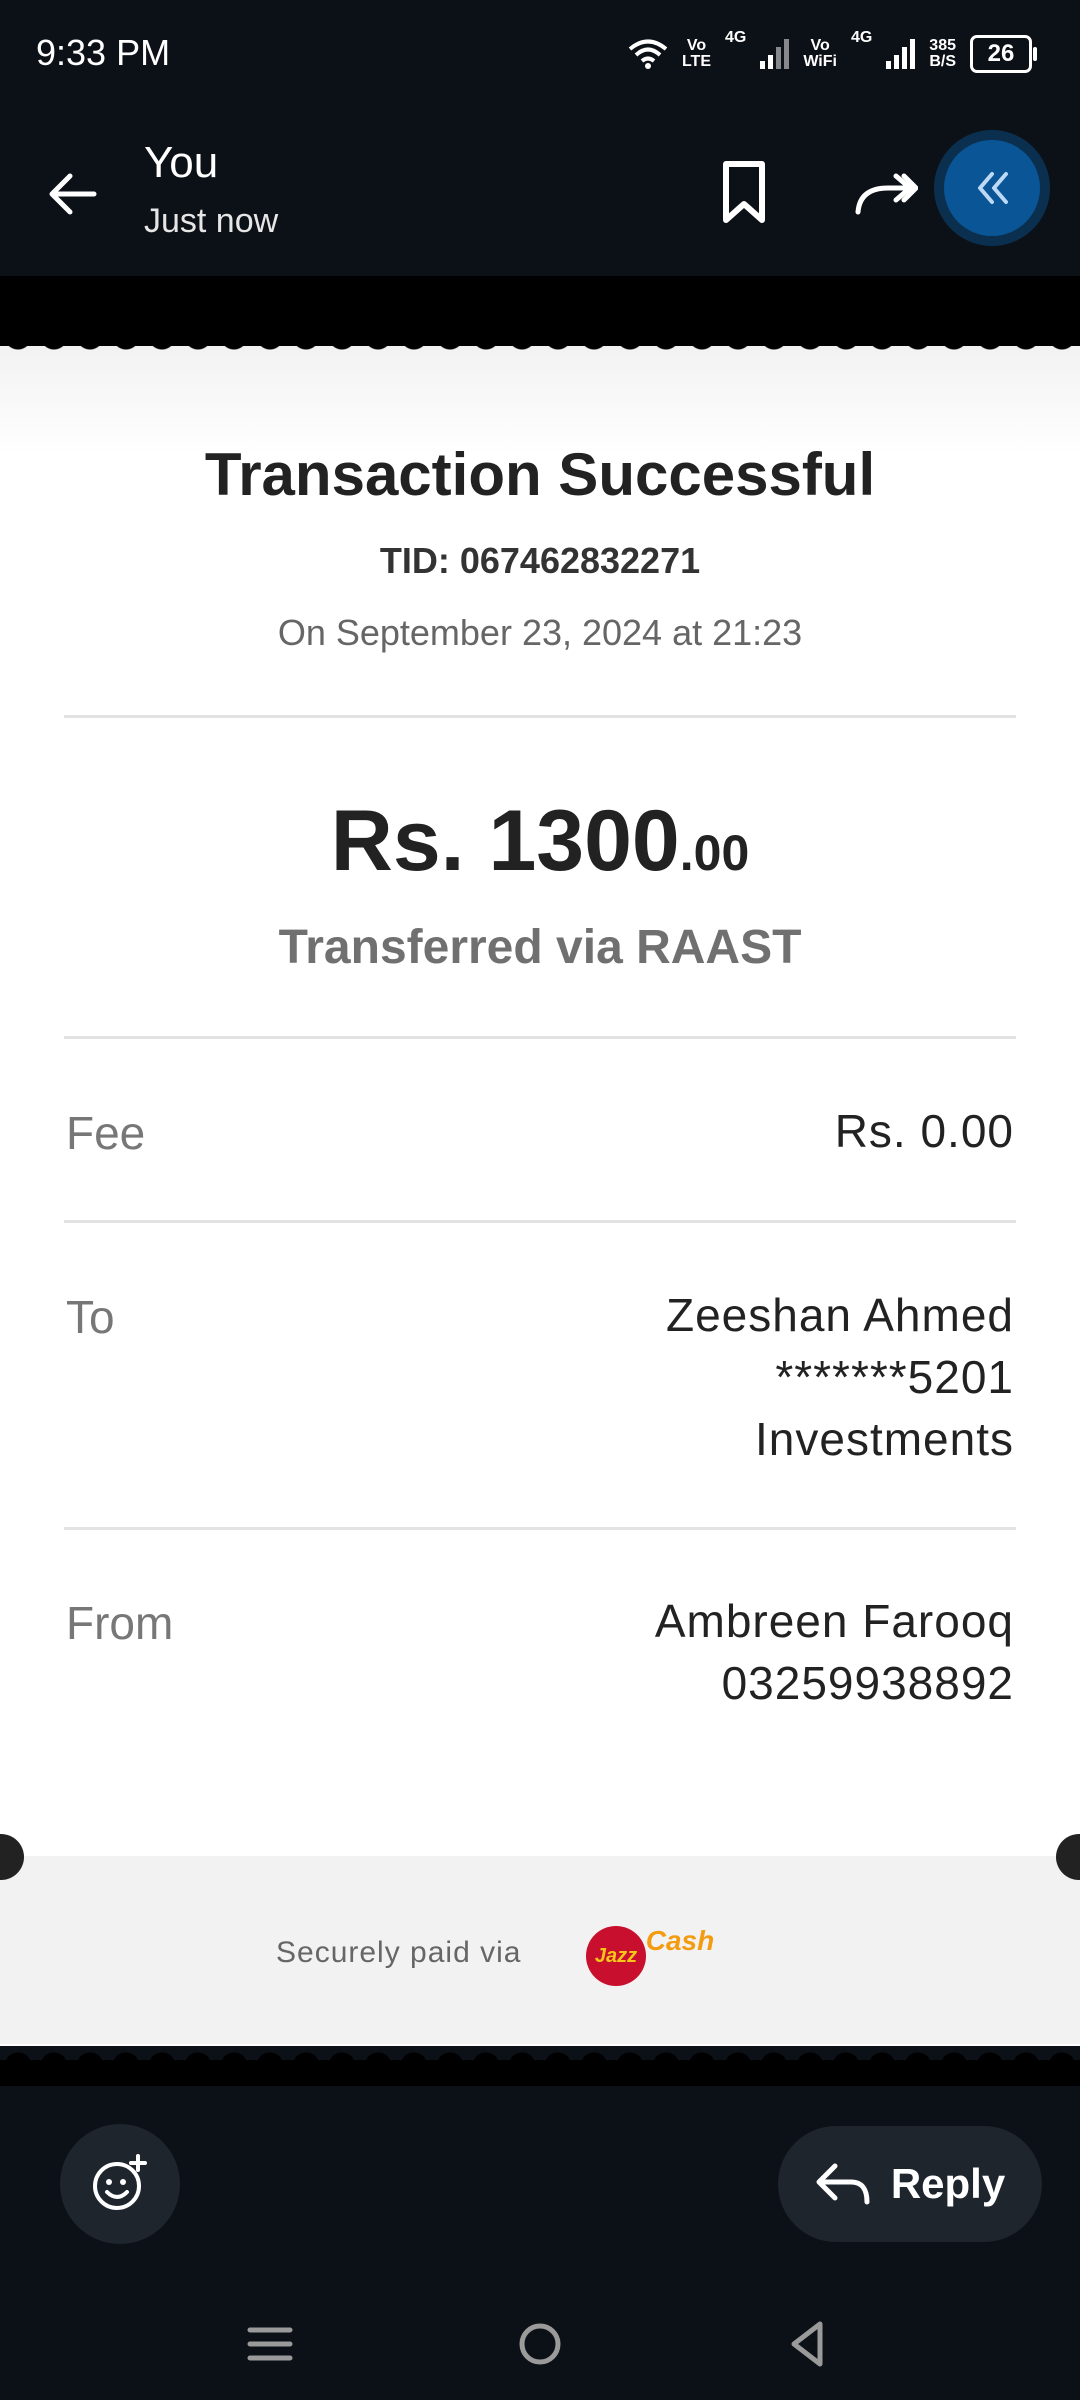 This screenshot has width=1080, height=2400. I want to click on jazzcash-logo: Jazz Cash, so click(650, 1955).